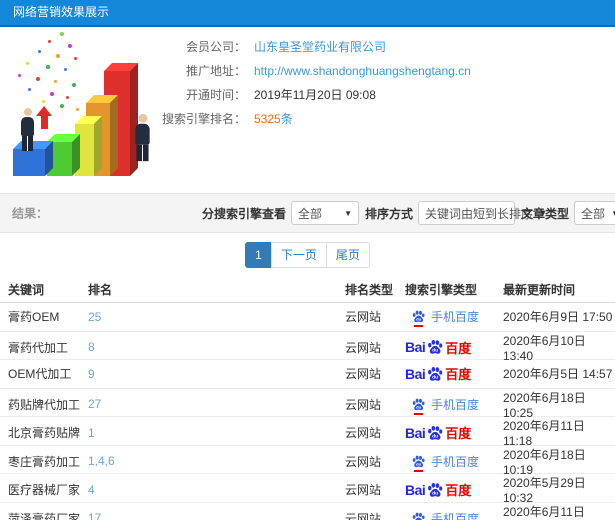  I want to click on rank-cell: 25, so click(216, 317).